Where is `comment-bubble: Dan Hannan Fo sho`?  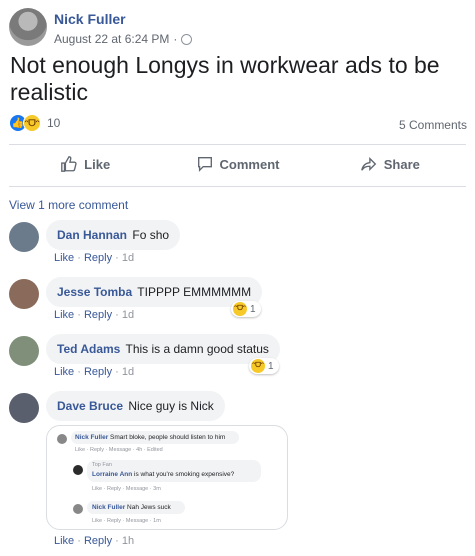 comment-bubble: Dan Hannan Fo sho is located at coordinates (113, 235).